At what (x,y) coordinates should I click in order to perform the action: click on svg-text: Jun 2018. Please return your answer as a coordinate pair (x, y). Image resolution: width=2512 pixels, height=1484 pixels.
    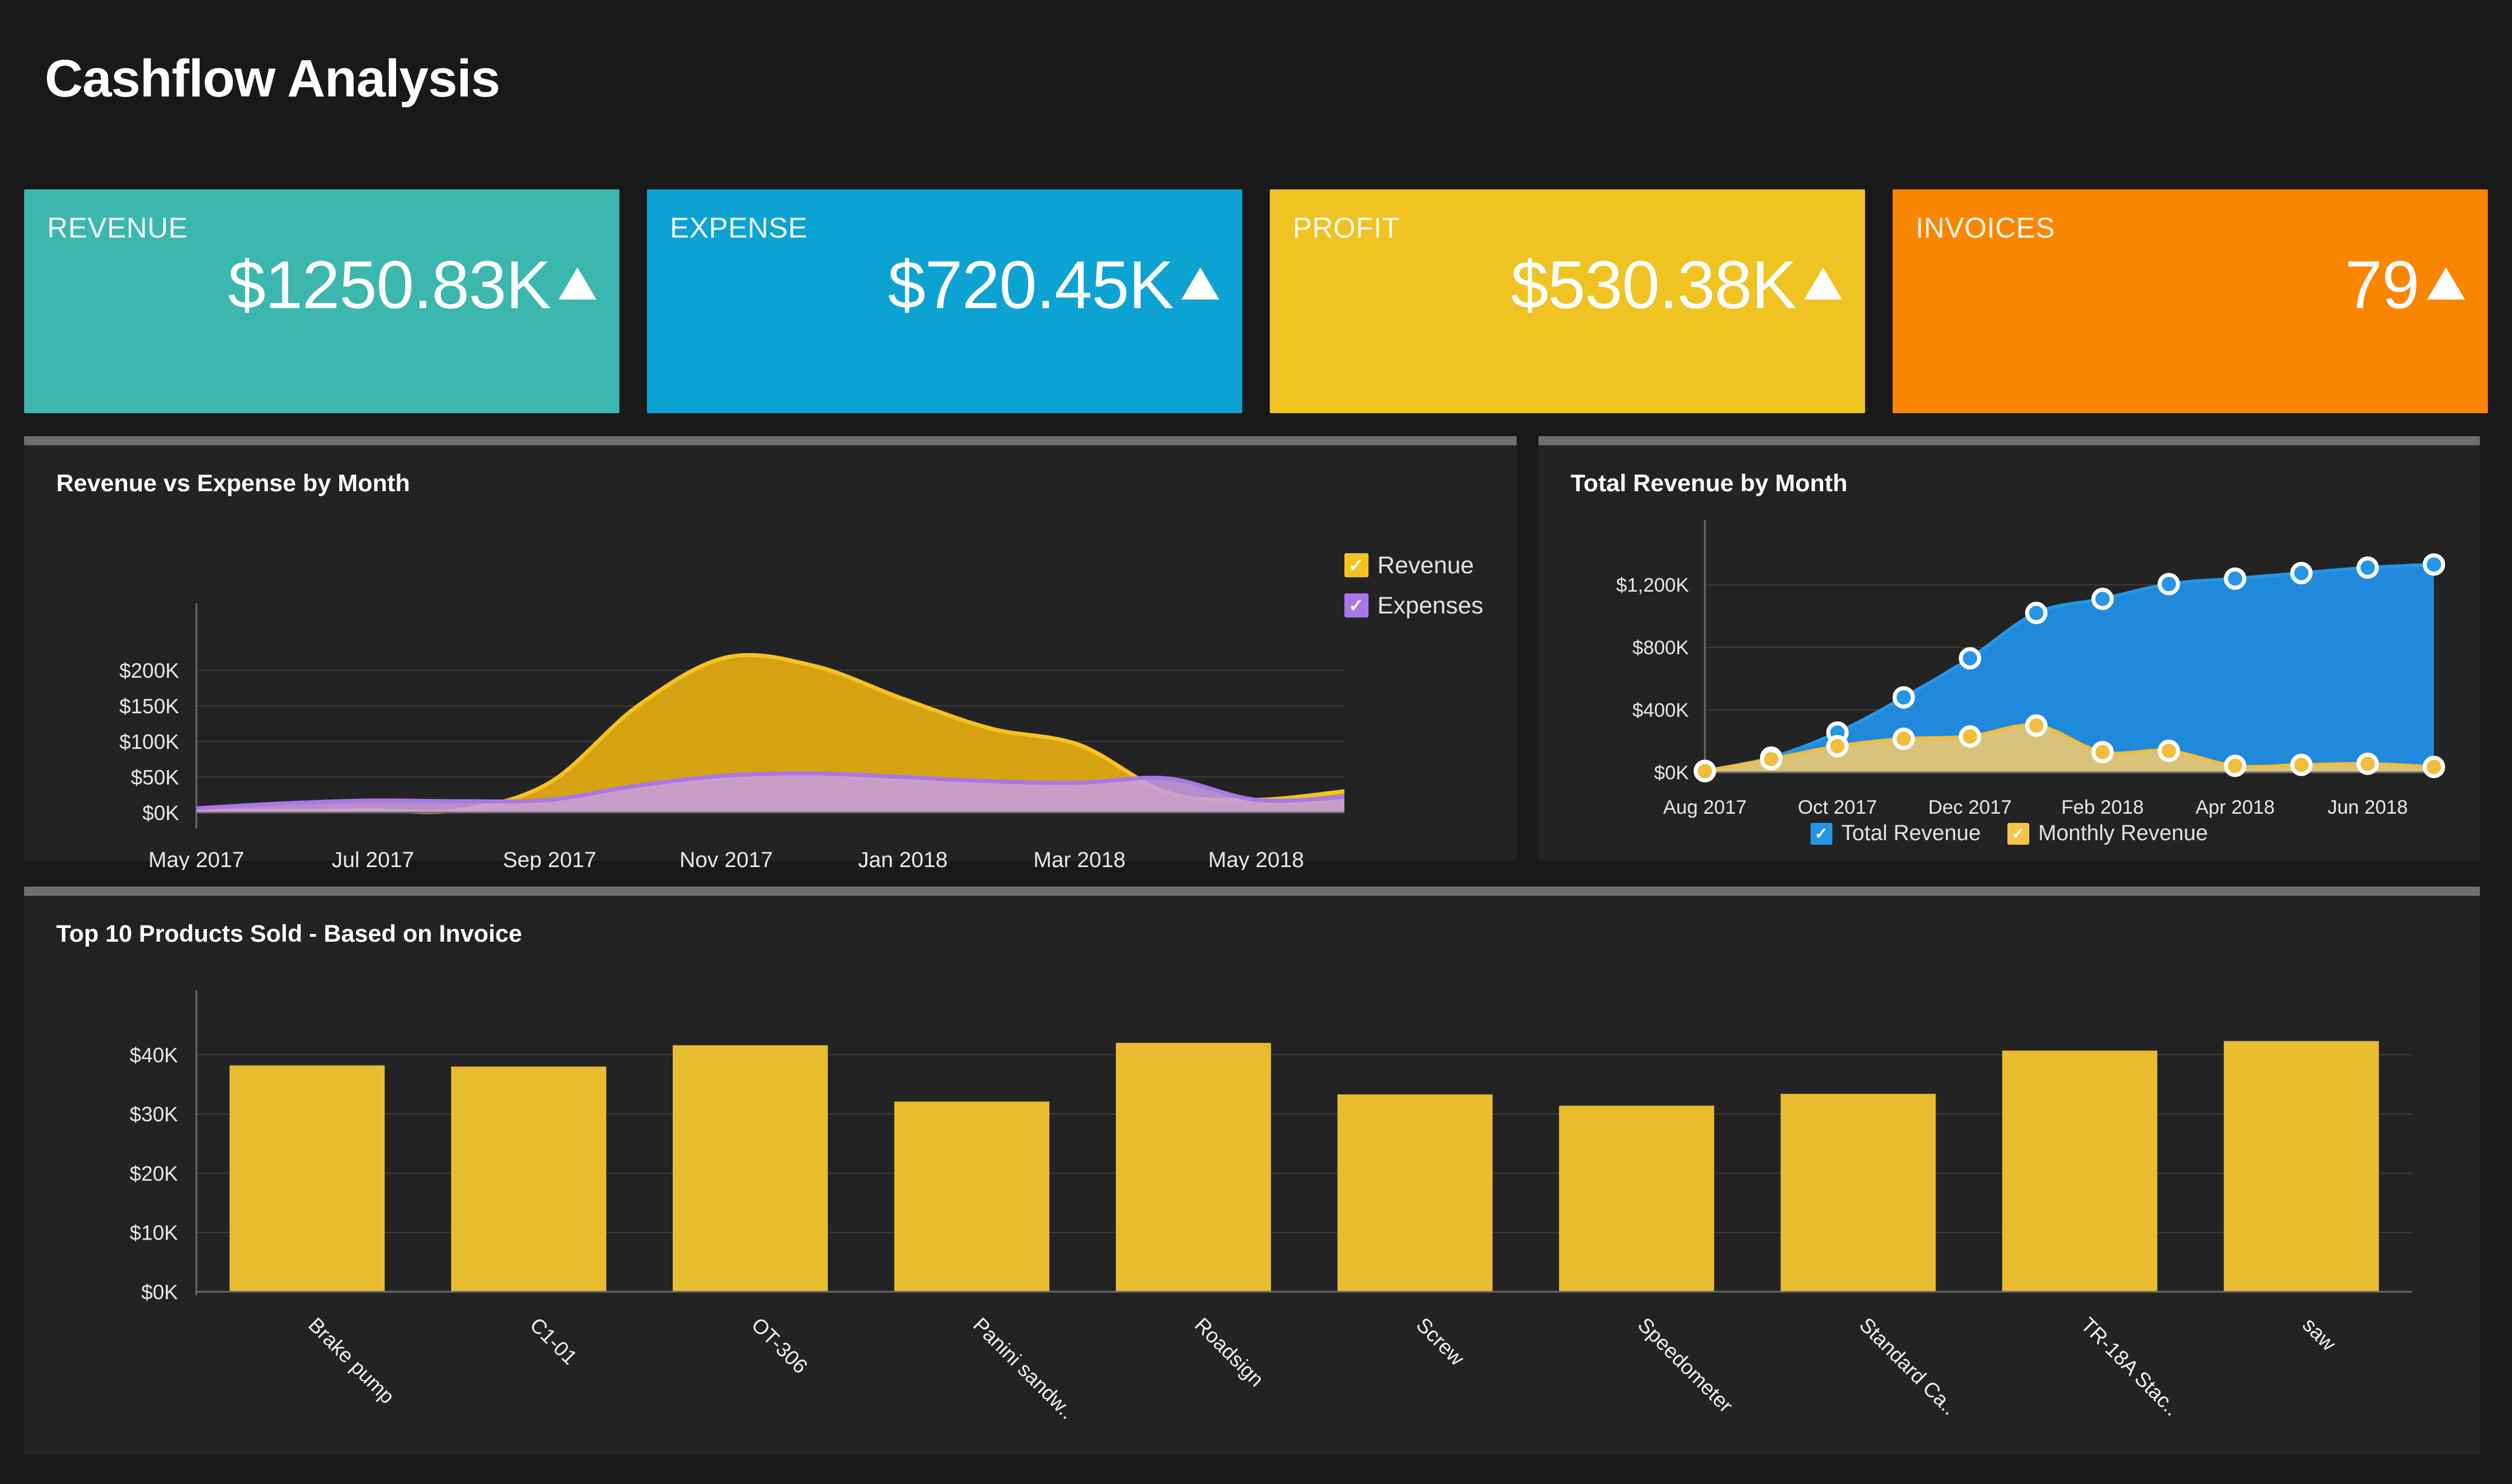
    Looking at the image, I should click on (2368, 807).